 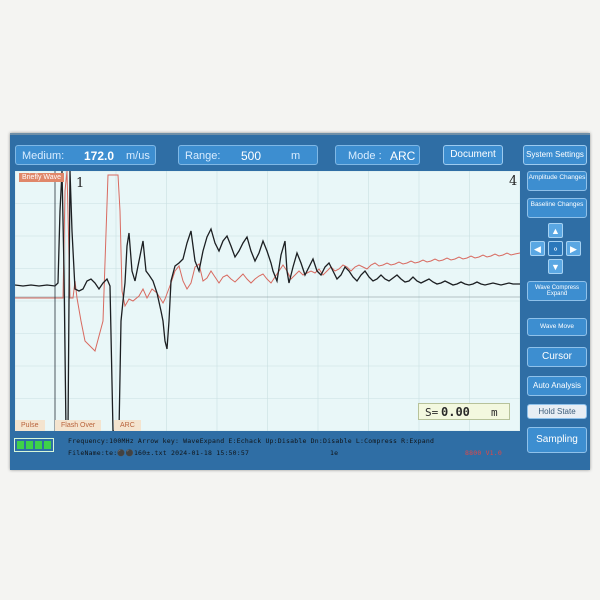 What do you see at coordinates (555, 266) in the screenshot?
I see `arrow-down-icon: ▼` at bounding box center [555, 266].